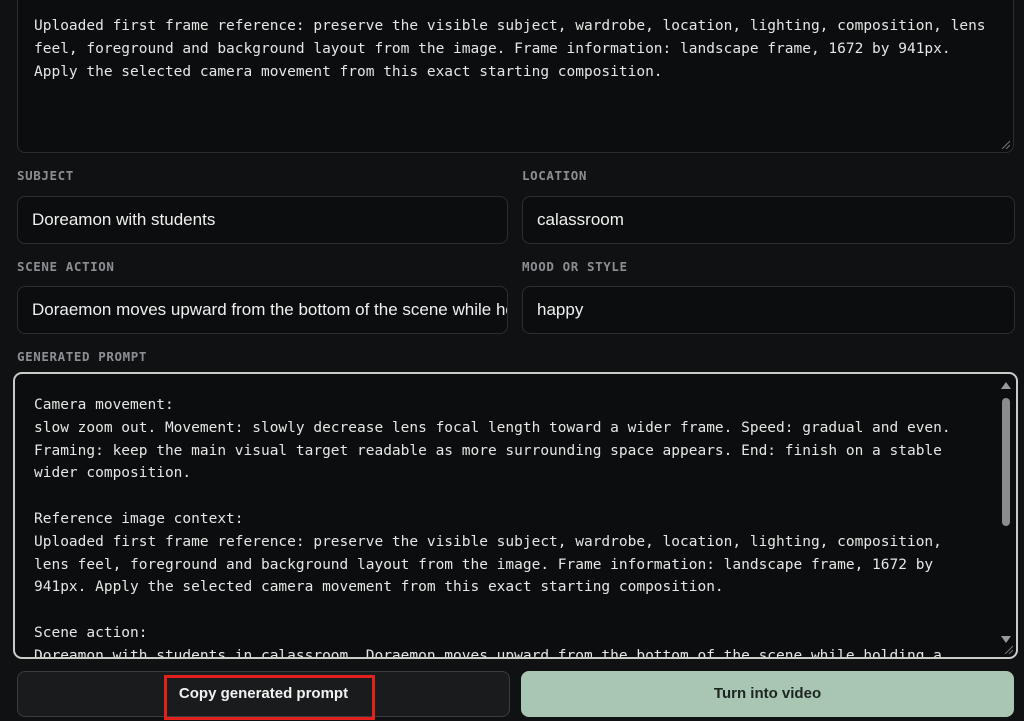 The width and height of the screenshot is (1024, 721). Describe the element at coordinates (82, 356) in the screenshot. I see `generated-prompt-label: GENERATED PROMPT` at that location.